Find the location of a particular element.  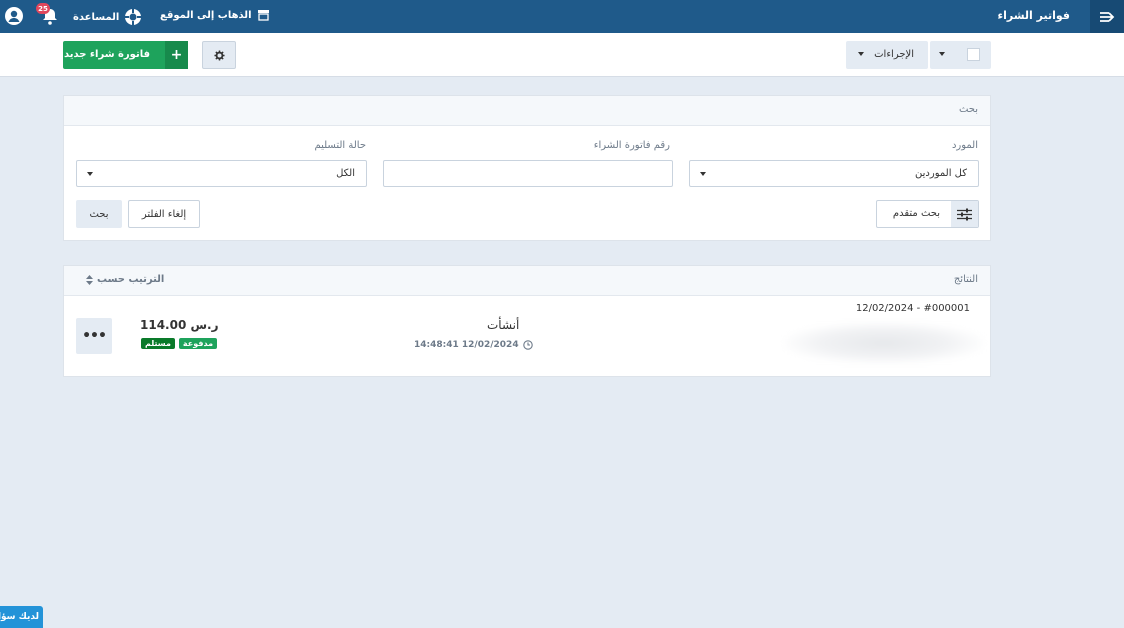

invoice-tags: مستلم مدفوعة is located at coordinates (179, 343).